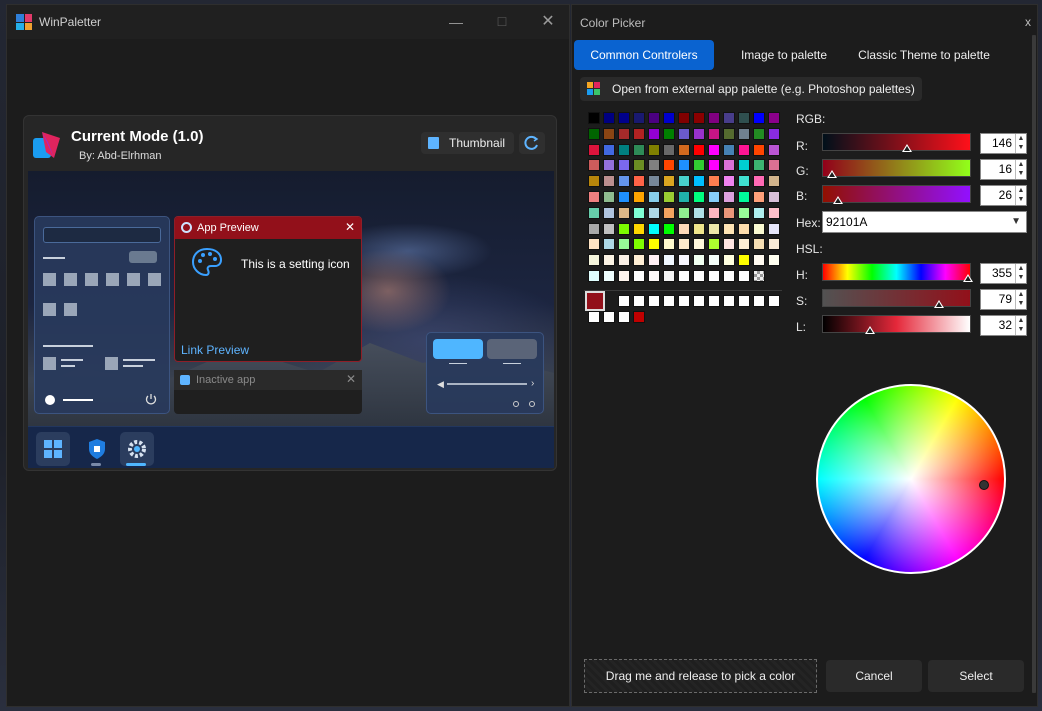  Describe the element at coordinates (1028, 22) in the screenshot. I see `close-button: x` at that location.